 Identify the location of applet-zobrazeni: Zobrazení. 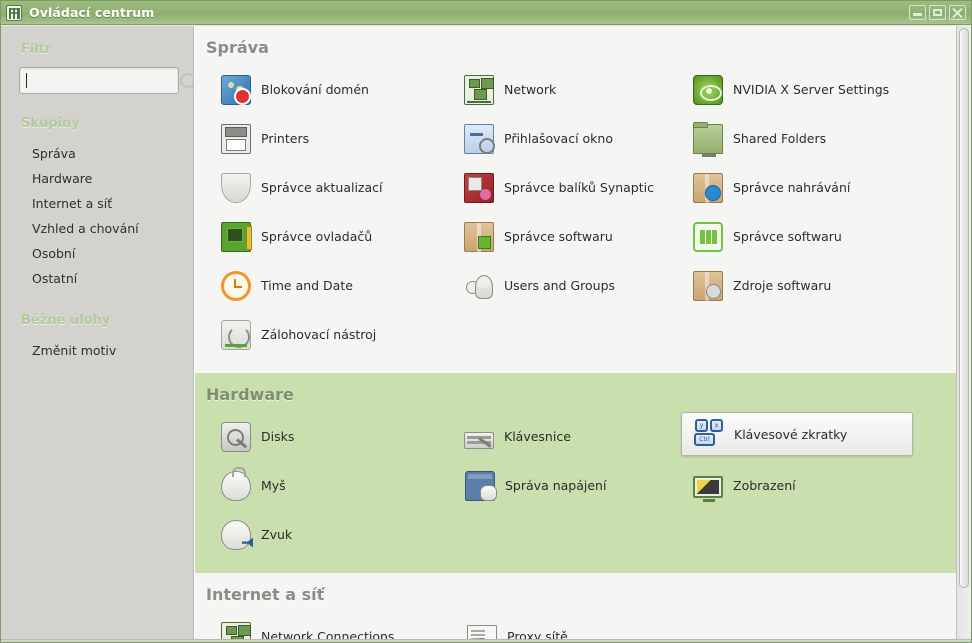
(822, 485).